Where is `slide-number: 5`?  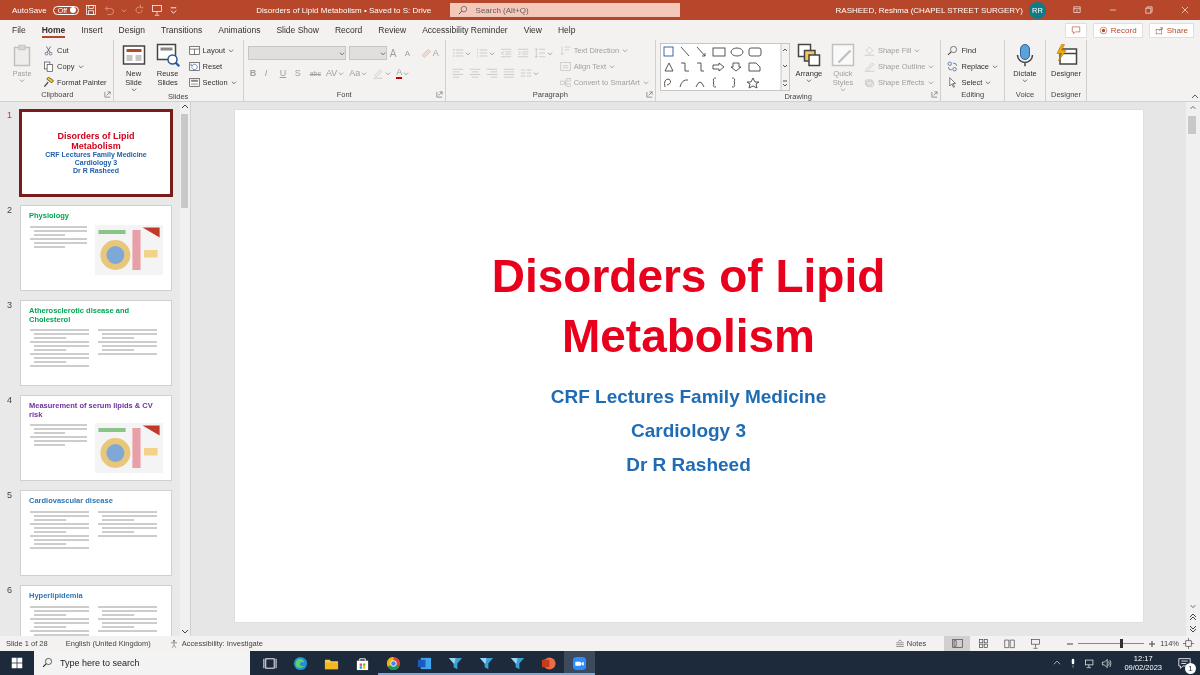
slide-number: 5 is located at coordinates (9, 496).